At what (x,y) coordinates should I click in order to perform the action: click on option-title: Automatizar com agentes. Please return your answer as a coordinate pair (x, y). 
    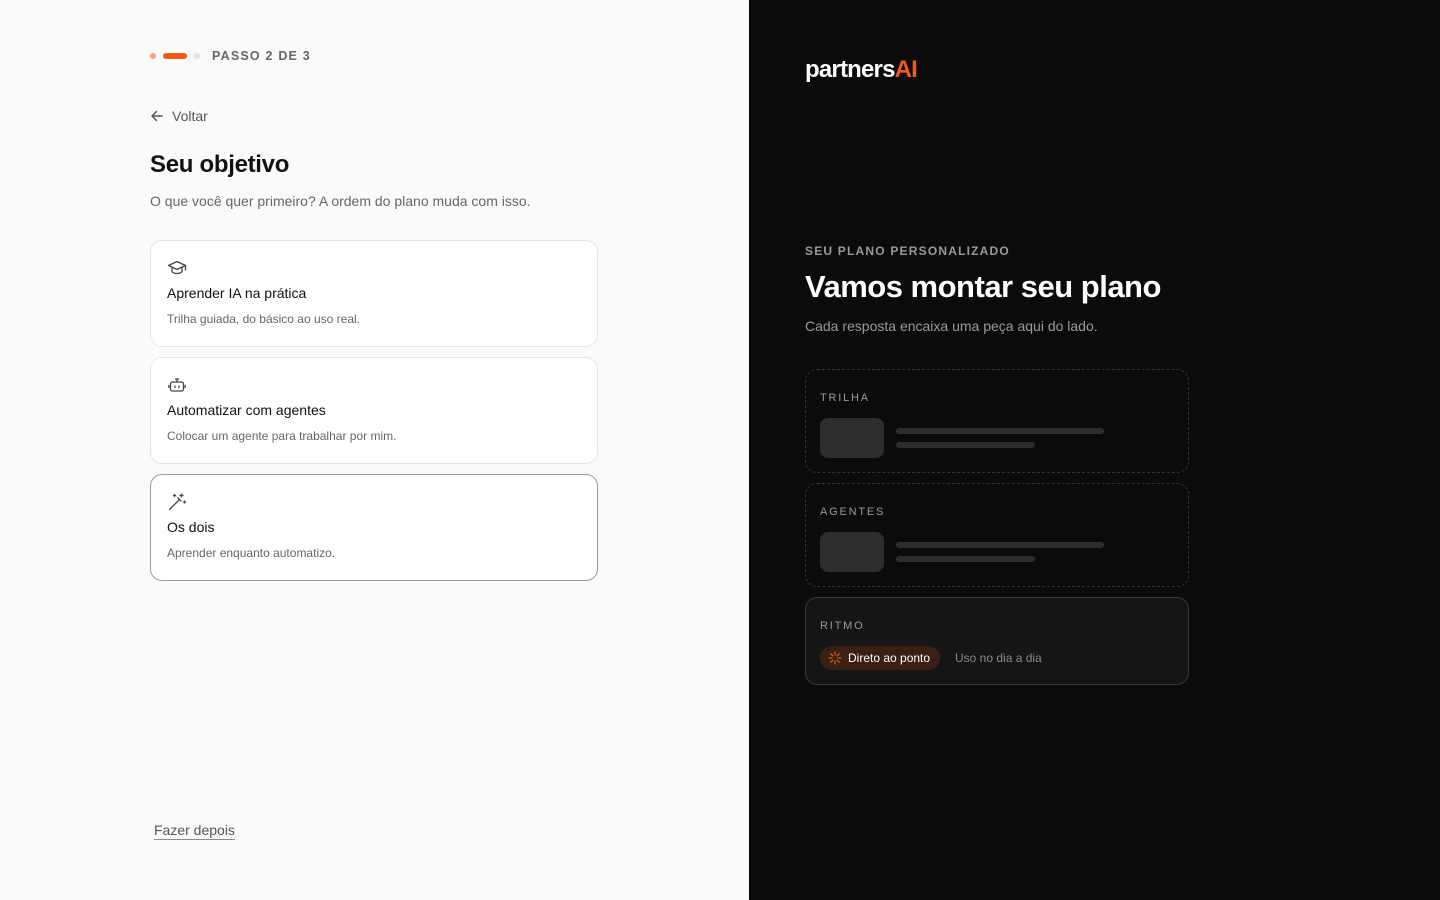
    Looking at the image, I should click on (246, 410).